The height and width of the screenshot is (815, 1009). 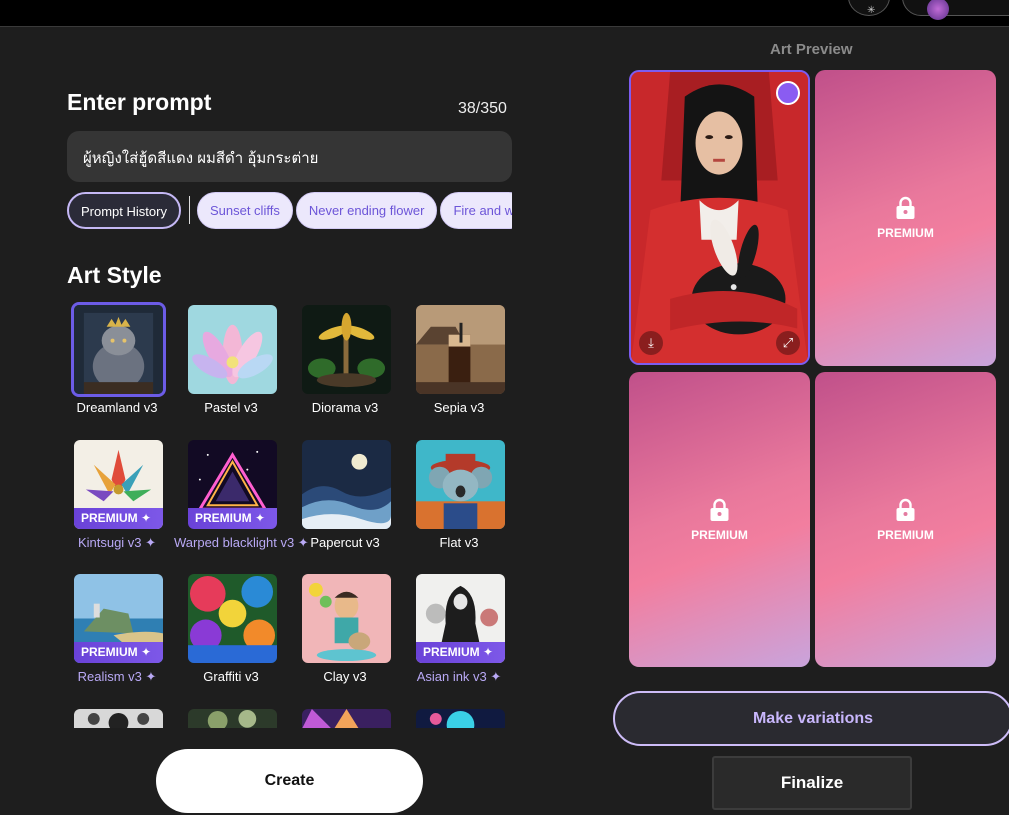 I want to click on sun-icon: ✳, so click(x=871, y=10).